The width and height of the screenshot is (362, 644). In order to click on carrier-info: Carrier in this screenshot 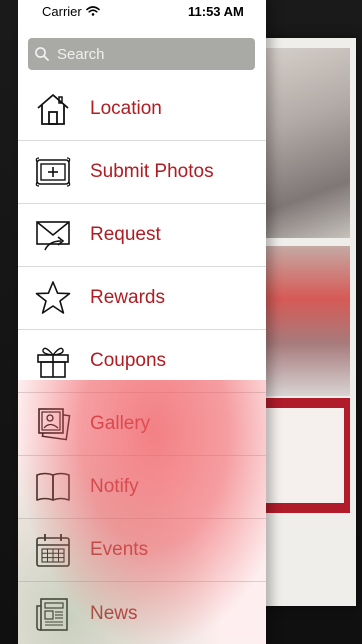, I will do `click(71, 11)`.